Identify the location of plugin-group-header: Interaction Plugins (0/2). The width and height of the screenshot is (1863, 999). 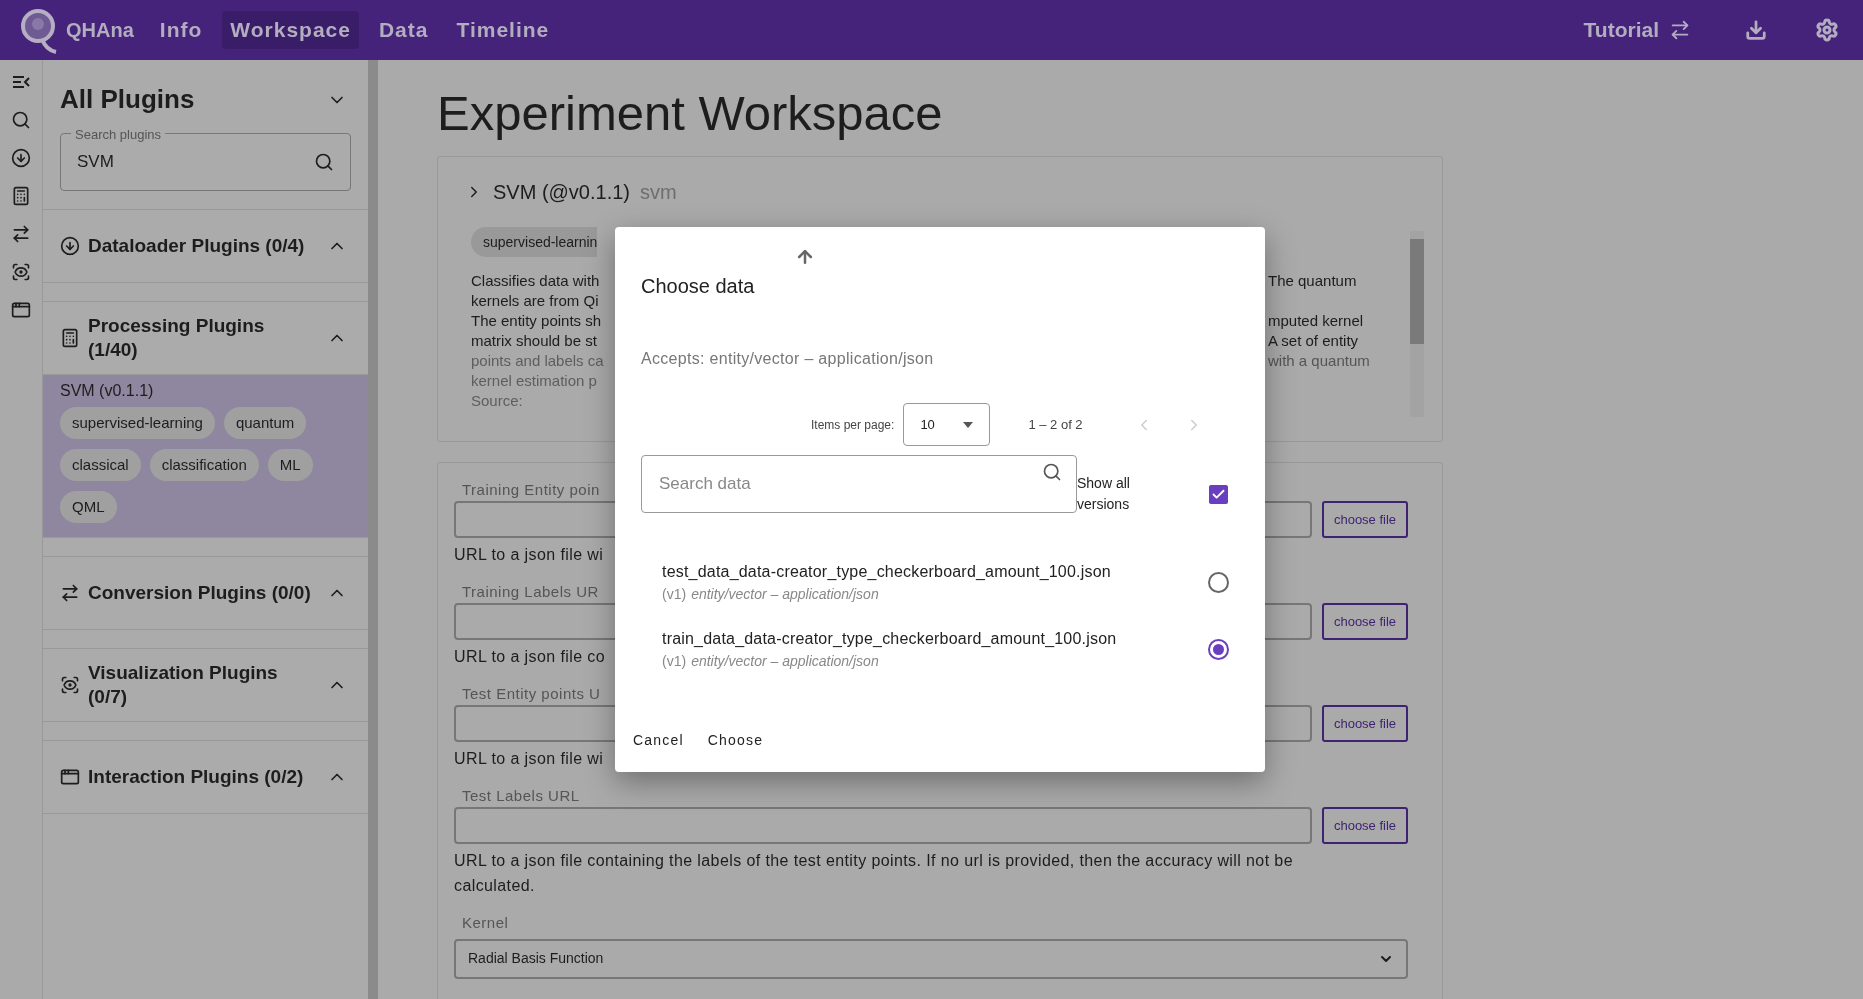
(205, 777).